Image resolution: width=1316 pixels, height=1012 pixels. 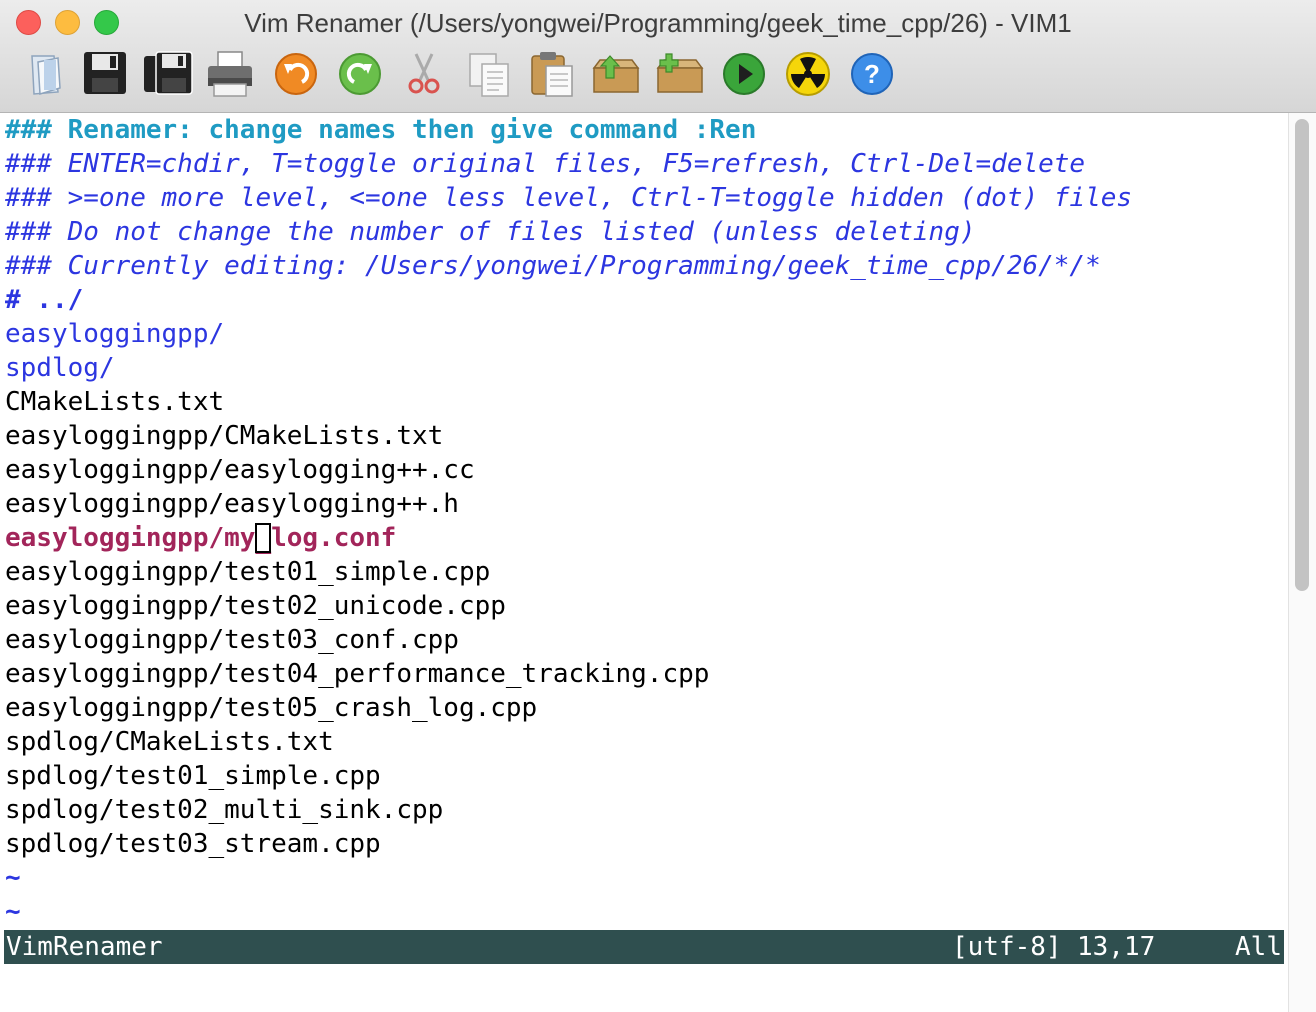 I want to click on redo-icon, so click(x=360, y=74).